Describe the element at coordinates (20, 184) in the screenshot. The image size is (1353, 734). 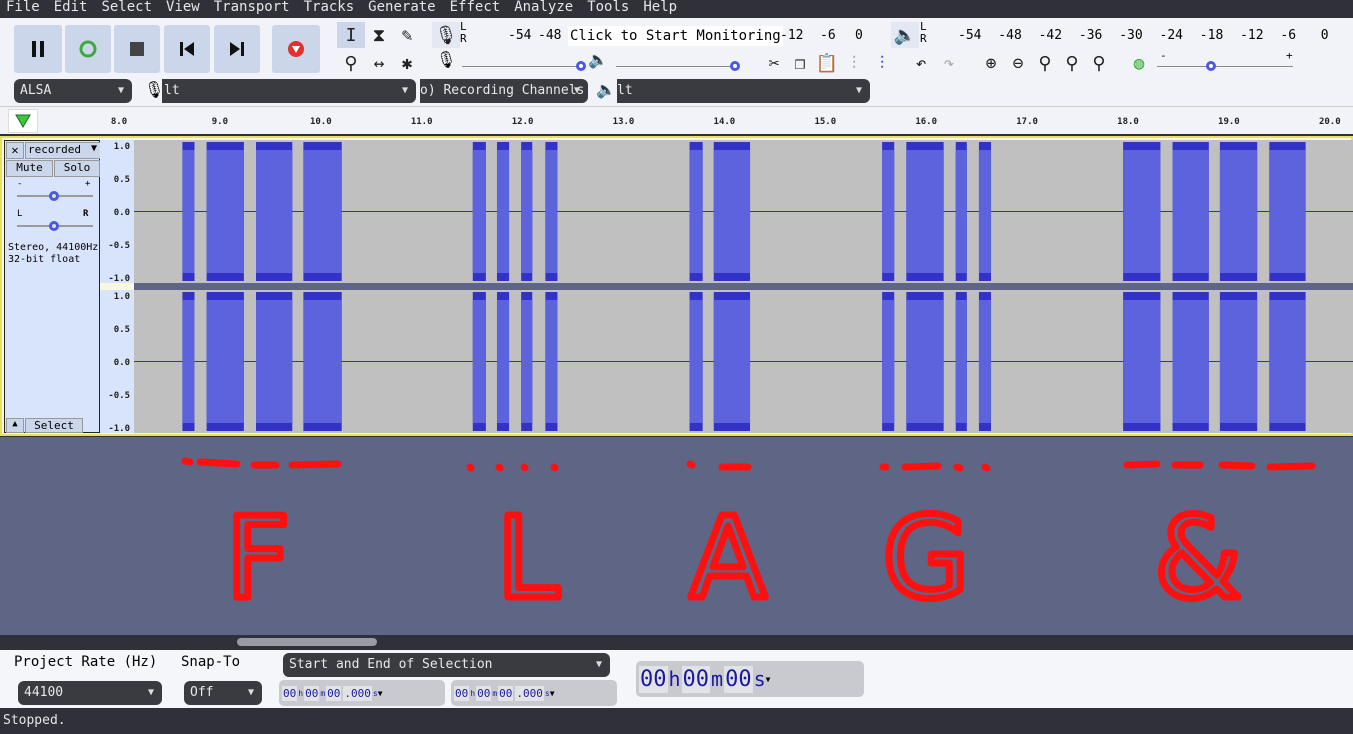
I see `gain-minus-label: -` at that location.